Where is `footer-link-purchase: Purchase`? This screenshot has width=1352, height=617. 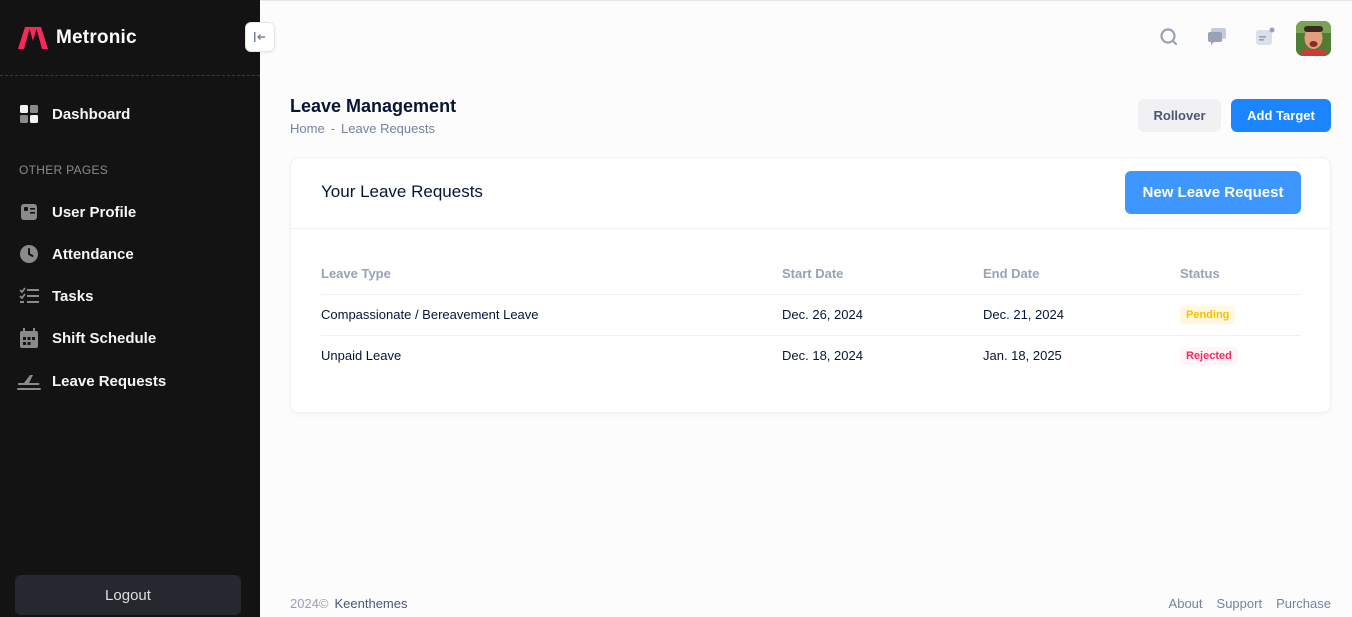
footer-link-purchase: Purchase is located at coordinates (1303, 603).